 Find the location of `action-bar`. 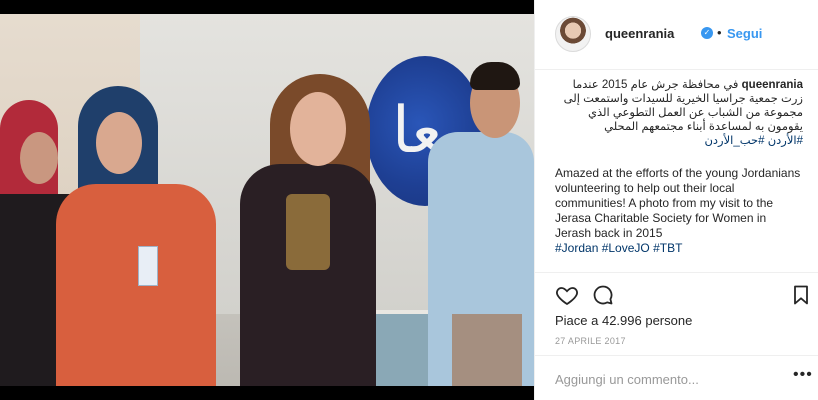

action-bar is located at coordinates (676, 292).